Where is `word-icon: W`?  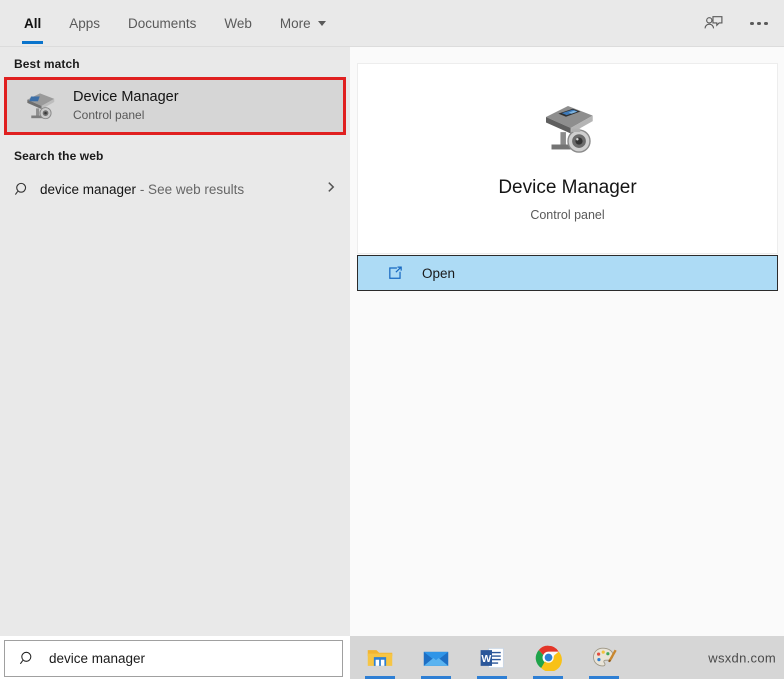
word-icon: W is located at coordinates (492, 657).